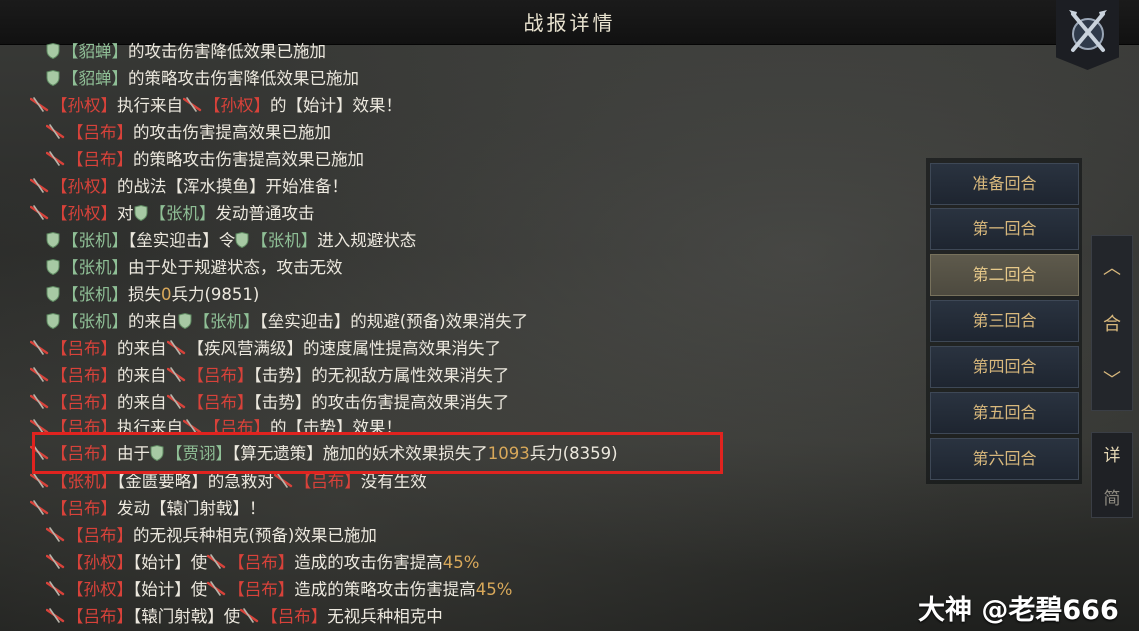 The image size is (1139, 631). What do you see at coordinates (1004, 413) in the screenshot?
I see `round-tab-5: 第五回合` at bounding box center [1004, 413].